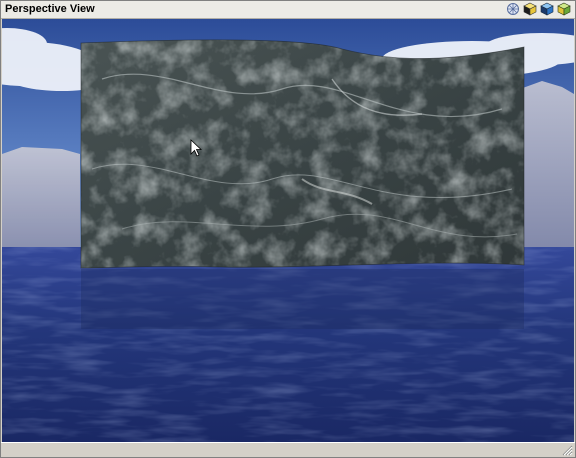  What do you see at coordinates (547, 170) in the screenshot?
I see `mountain-right` at bounding box center [547, 170].